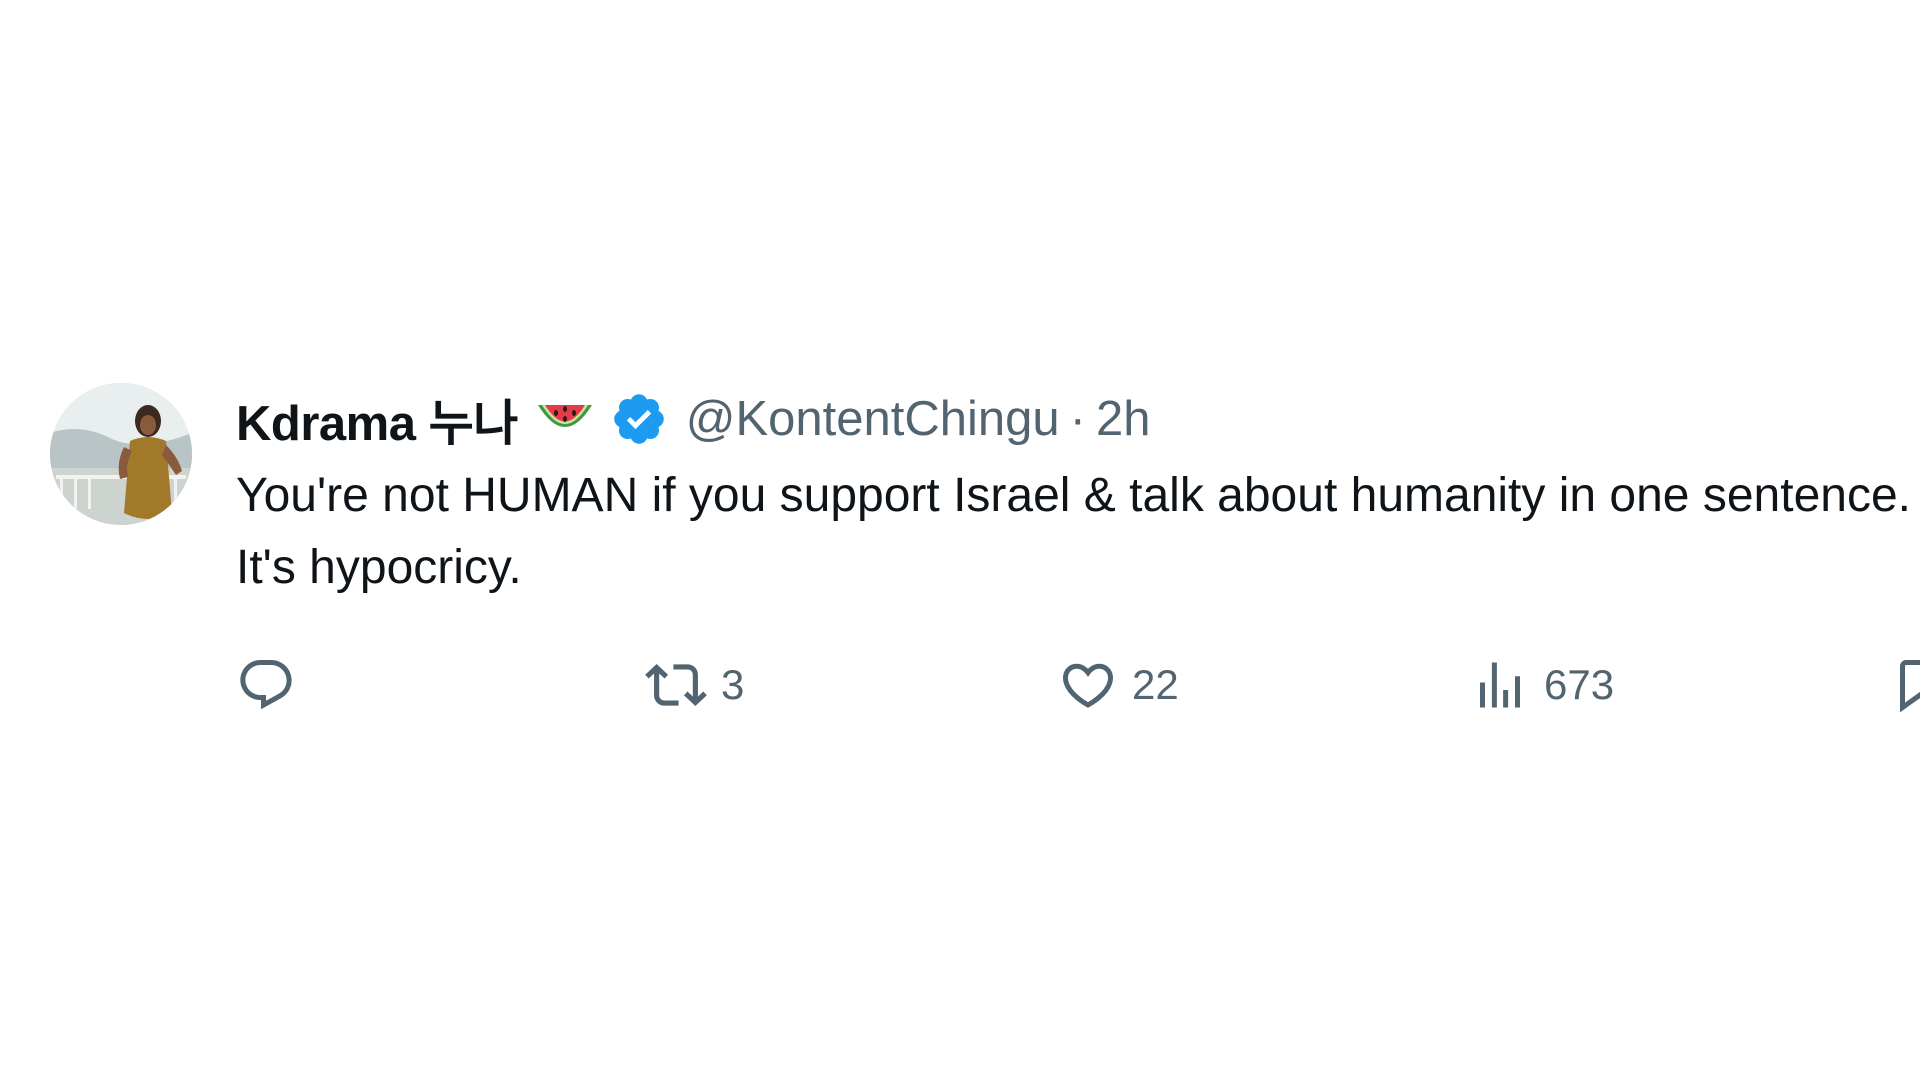  I want to click on tweet-header: Kdrama 누나 @KontentChingu · 2h, so click(693, 419).